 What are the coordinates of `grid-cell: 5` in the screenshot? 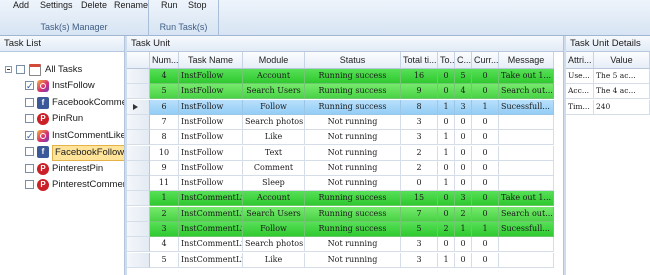 It's located at (419, 229).